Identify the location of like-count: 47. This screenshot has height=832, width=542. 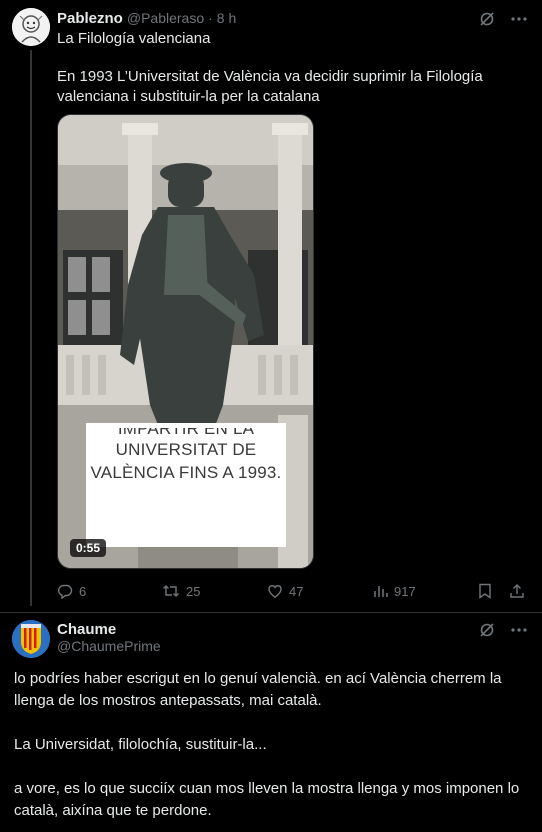
(296, 591).